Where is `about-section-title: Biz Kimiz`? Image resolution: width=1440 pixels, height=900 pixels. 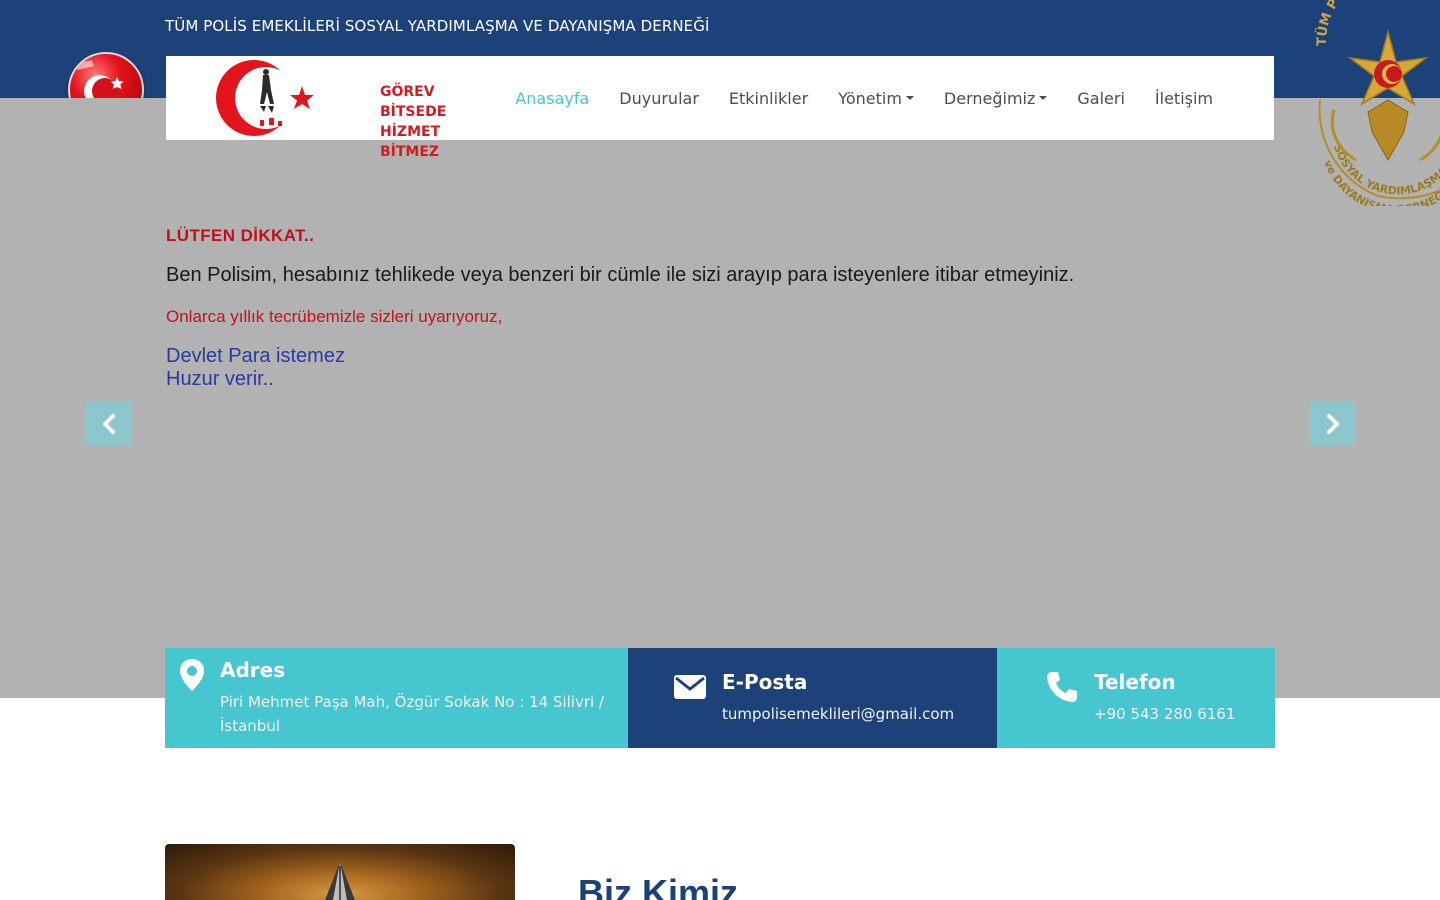 about-section-title: Biz Kimiz is located at coordinates (658, 886).